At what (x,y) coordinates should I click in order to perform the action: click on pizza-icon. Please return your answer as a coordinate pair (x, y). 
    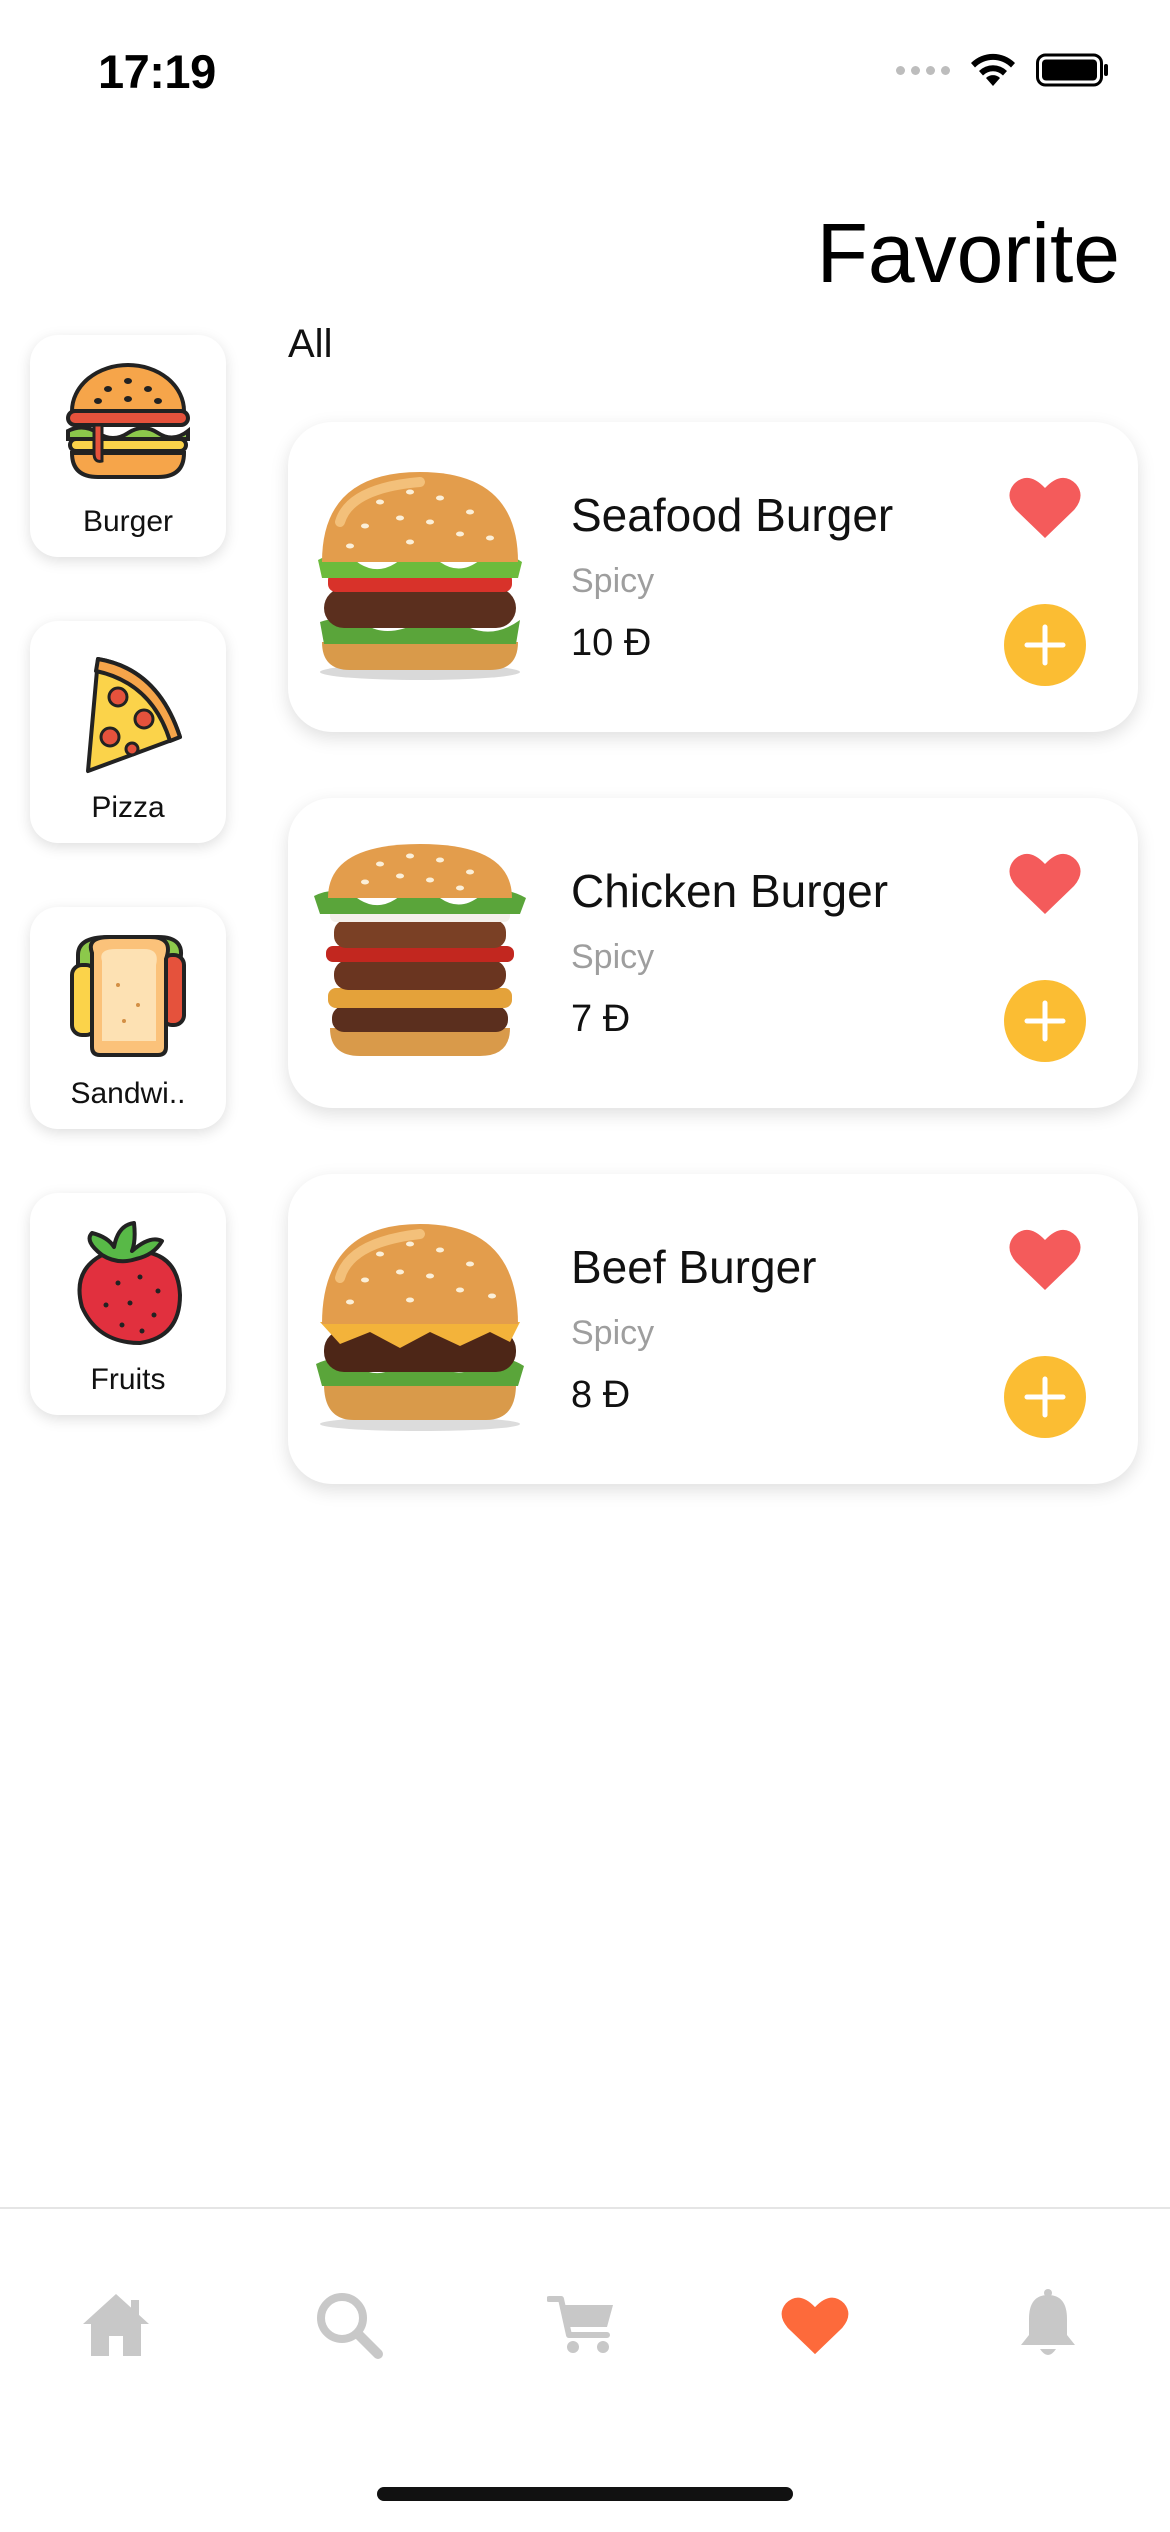
    Looking at the image, I should click on (134, 715).